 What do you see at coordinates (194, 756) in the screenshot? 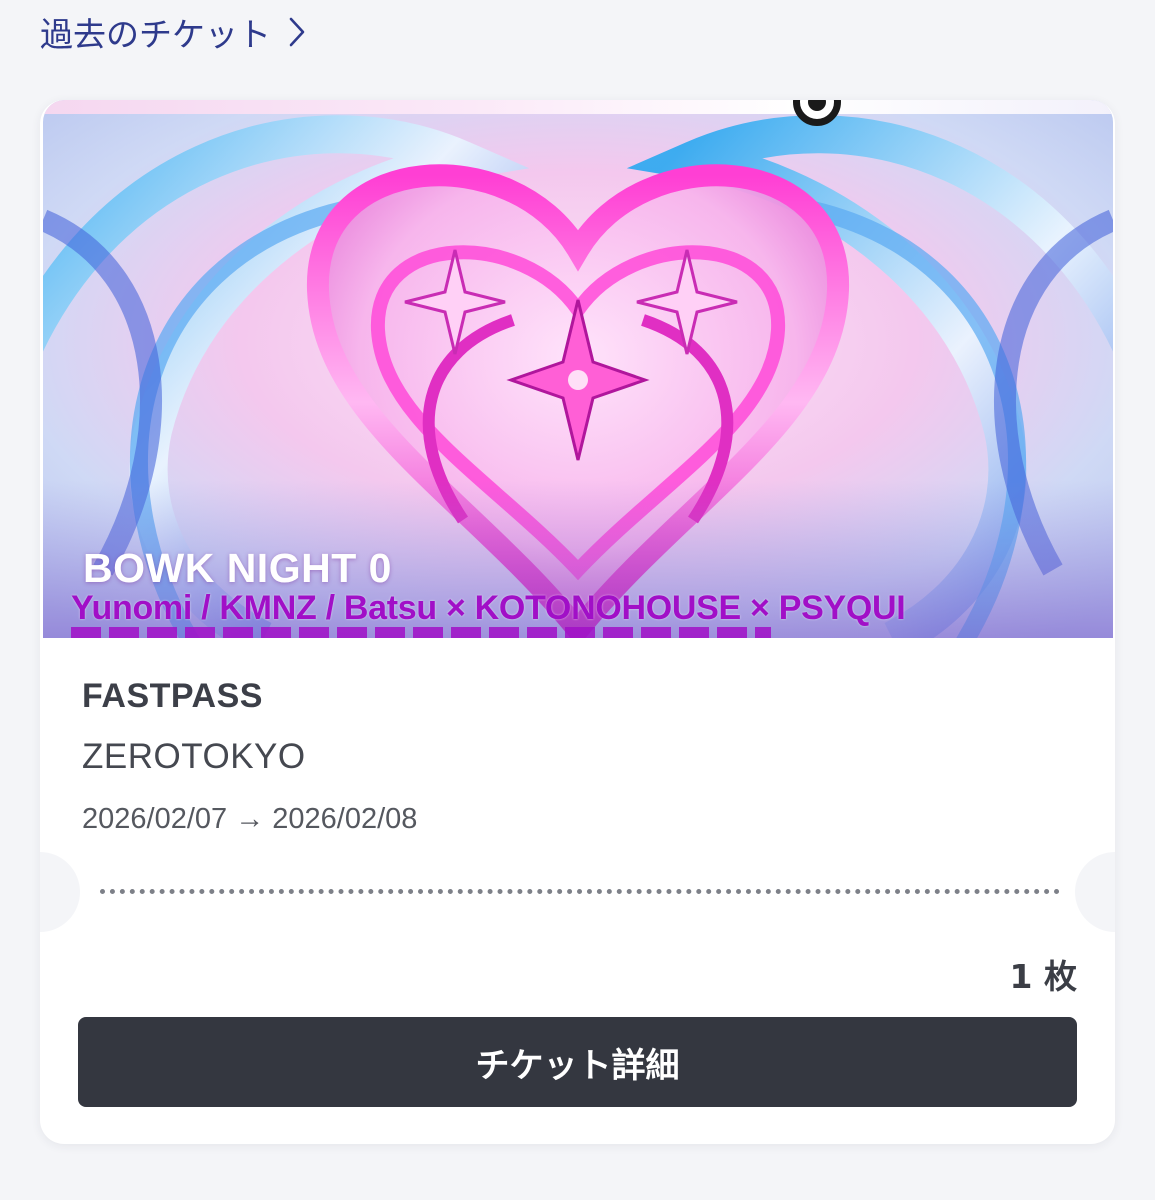
I see `venue-name: ZEROTOKYO` at bounding box center [194, 756].